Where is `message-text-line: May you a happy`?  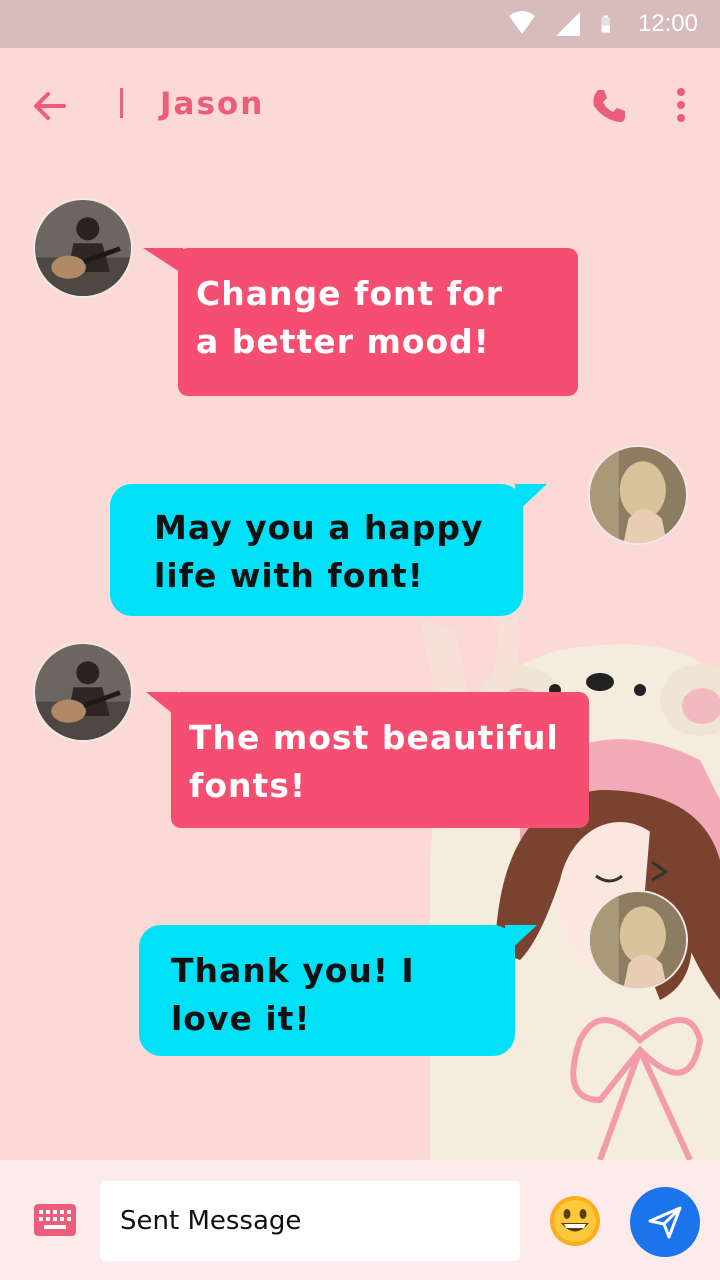 message-text-line: May you a happy is located at coordinates (319, 527).